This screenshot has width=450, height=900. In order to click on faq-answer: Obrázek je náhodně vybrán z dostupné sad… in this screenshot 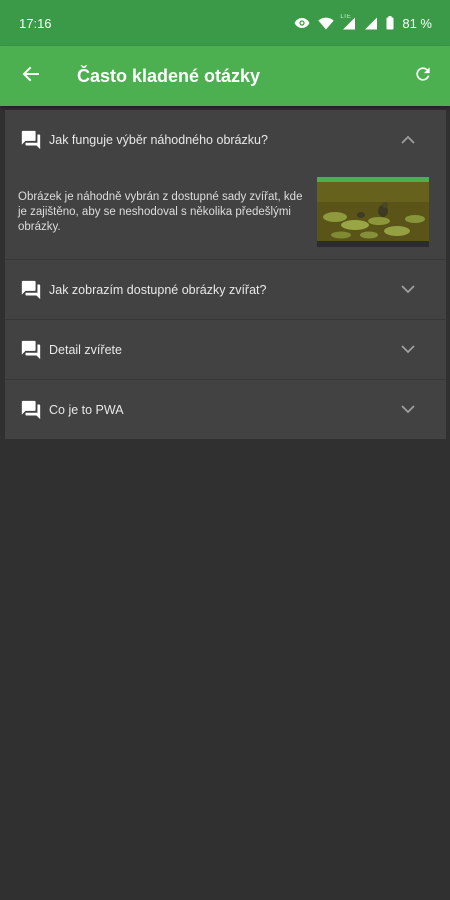, I will do `click(160, 211)`.